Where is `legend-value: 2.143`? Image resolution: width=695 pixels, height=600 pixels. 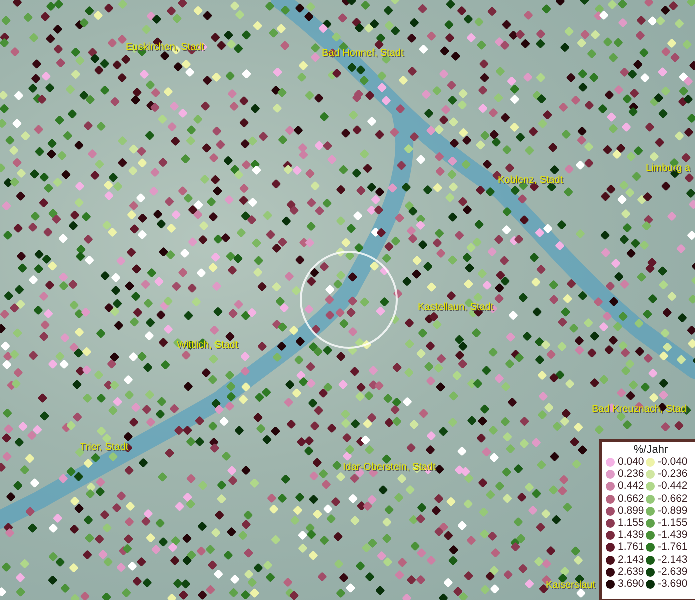
legend-value: 2.143 is located at coordinates (631, 560).